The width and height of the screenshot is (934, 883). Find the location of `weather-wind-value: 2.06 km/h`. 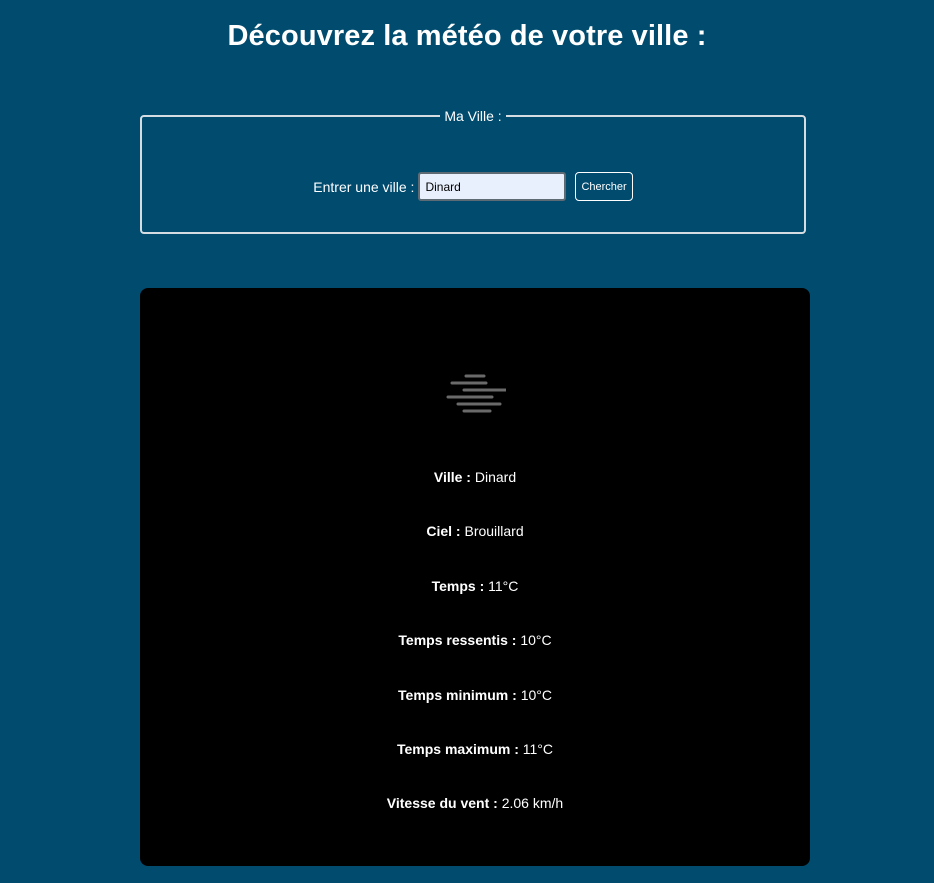

weather-wind-value: 2.06 km/h is located at coordinates (532, 803).